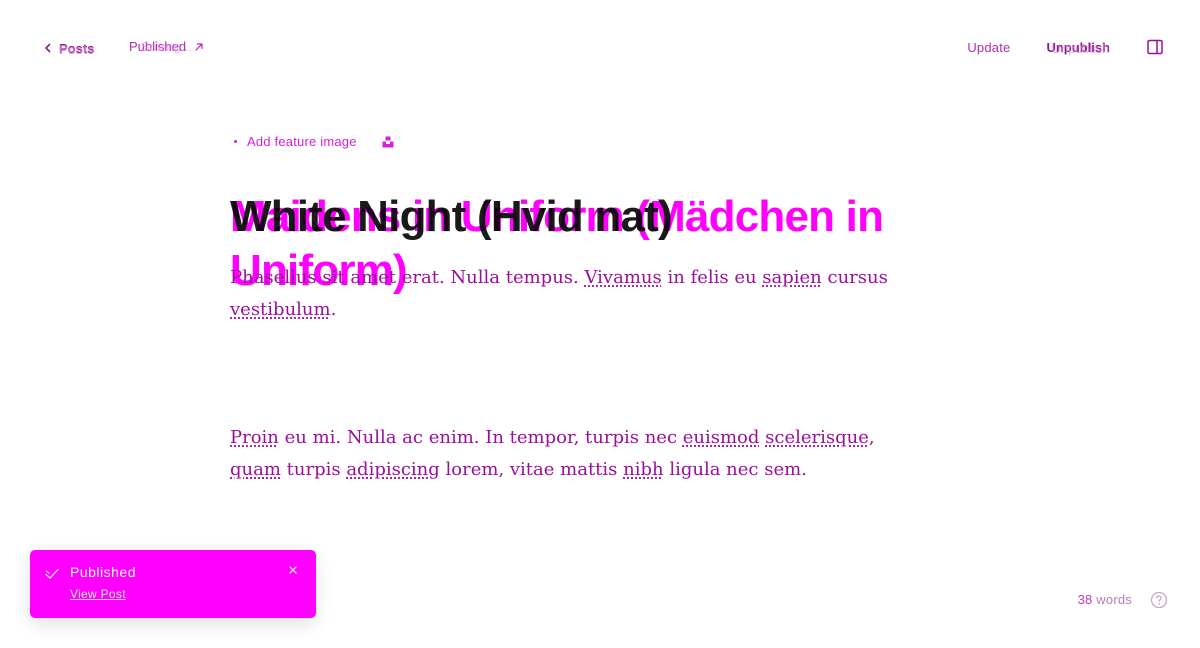 The image size is (1200, 648). I want to click on post-title: White Night (Hvid nat), so click(590, 217).